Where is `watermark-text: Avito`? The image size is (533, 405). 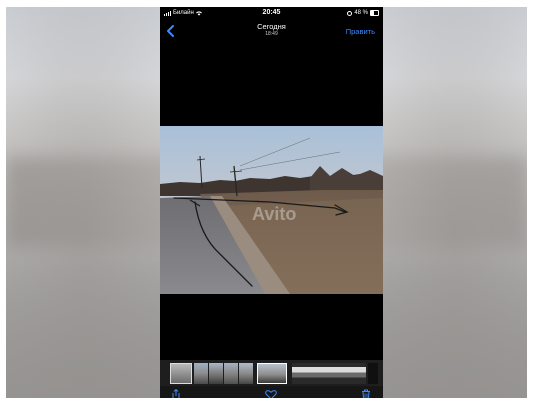 watermark-text: Avito is located at coordinates (274, 214).